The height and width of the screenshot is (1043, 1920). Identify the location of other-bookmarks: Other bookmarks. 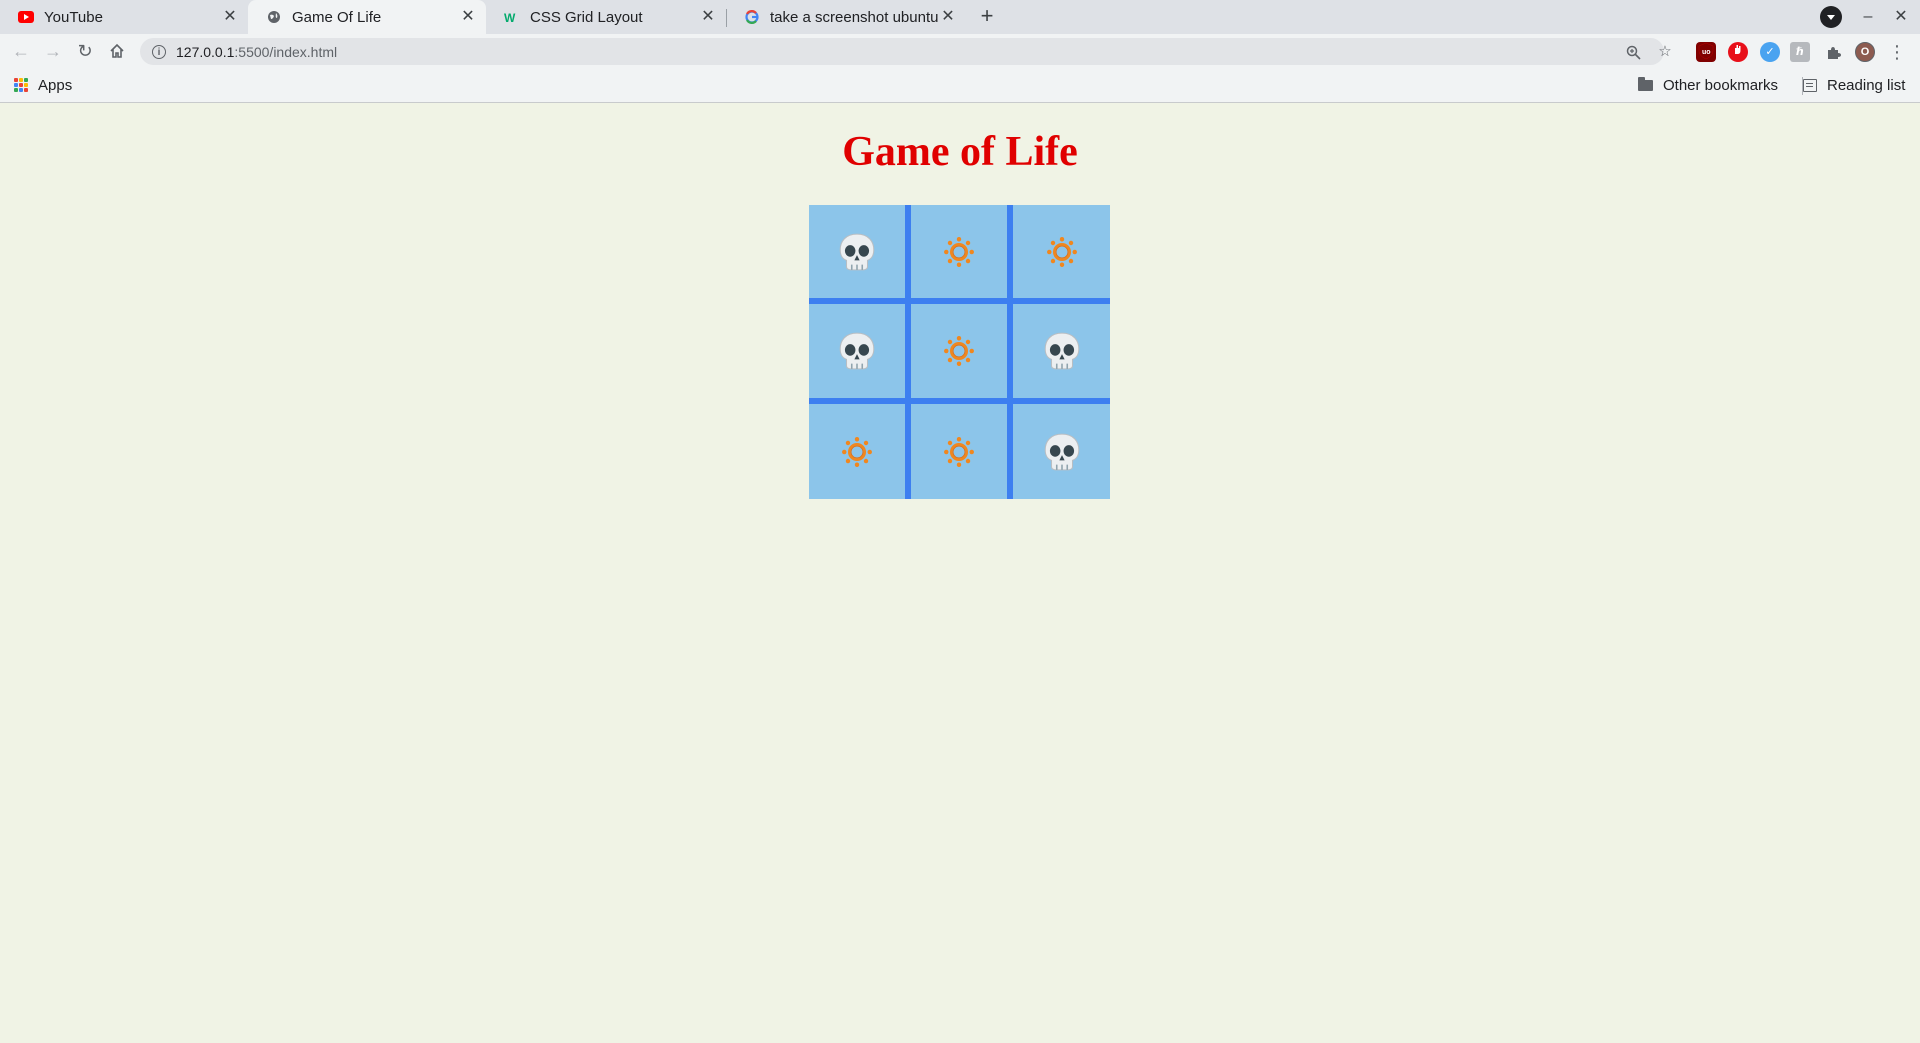
(1708, 85).